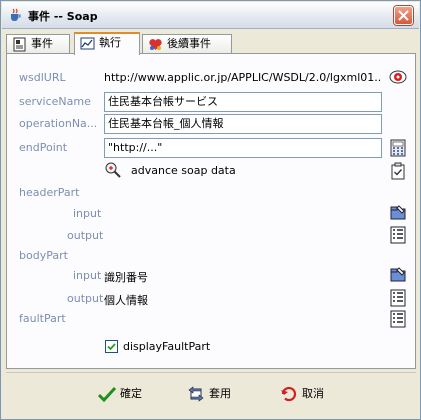 The width and height of the screenshot is (421, 420). I want to click on service-name-field: 住民基本台帳サービス, so click(243, 102).